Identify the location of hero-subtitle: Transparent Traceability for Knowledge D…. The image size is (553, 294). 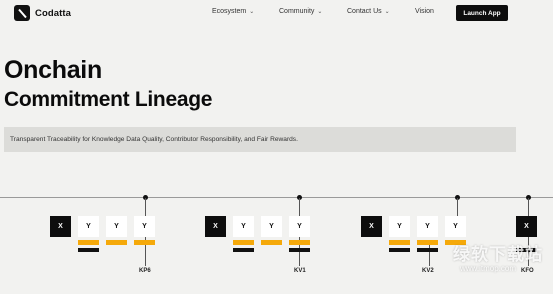
(154, 139).